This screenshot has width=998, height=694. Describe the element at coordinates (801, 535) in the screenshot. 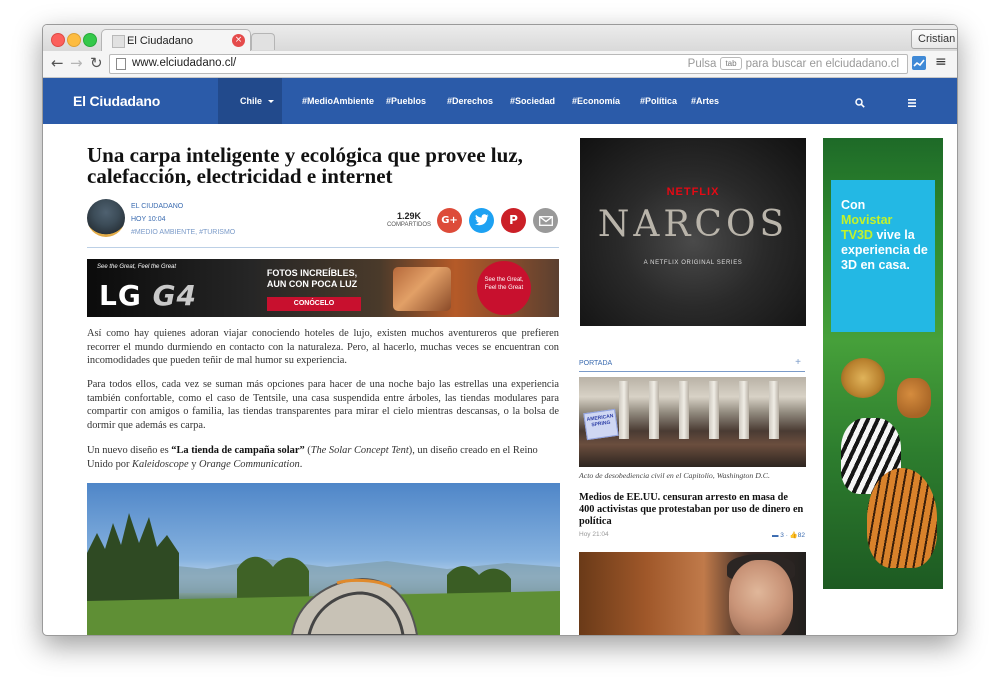

I see `like-count: 82` at that location.